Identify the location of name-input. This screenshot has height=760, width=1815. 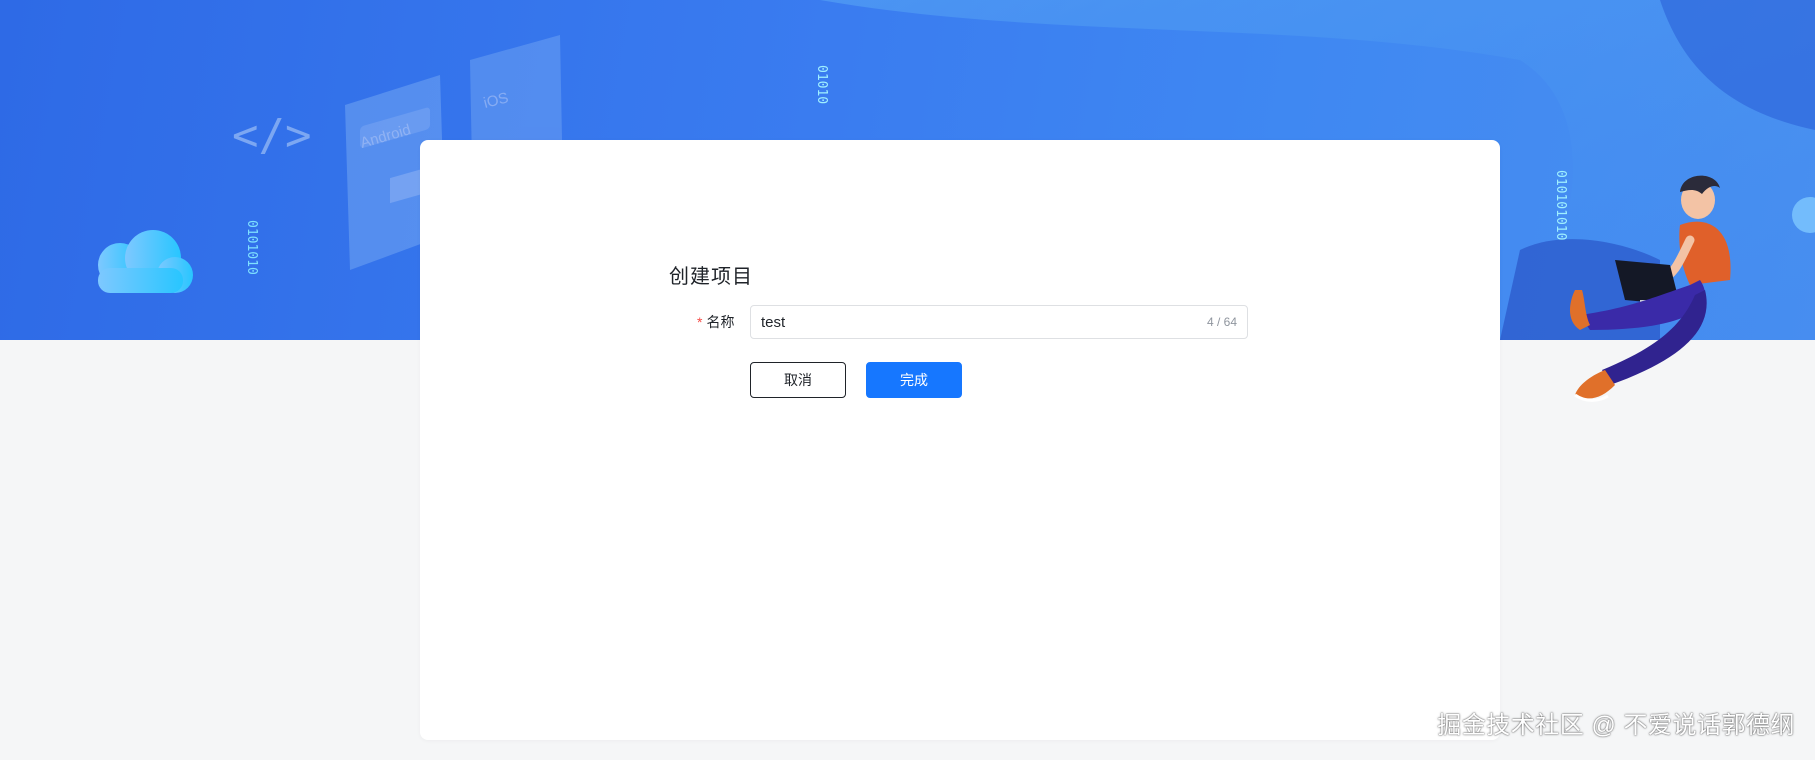
(979, 322).